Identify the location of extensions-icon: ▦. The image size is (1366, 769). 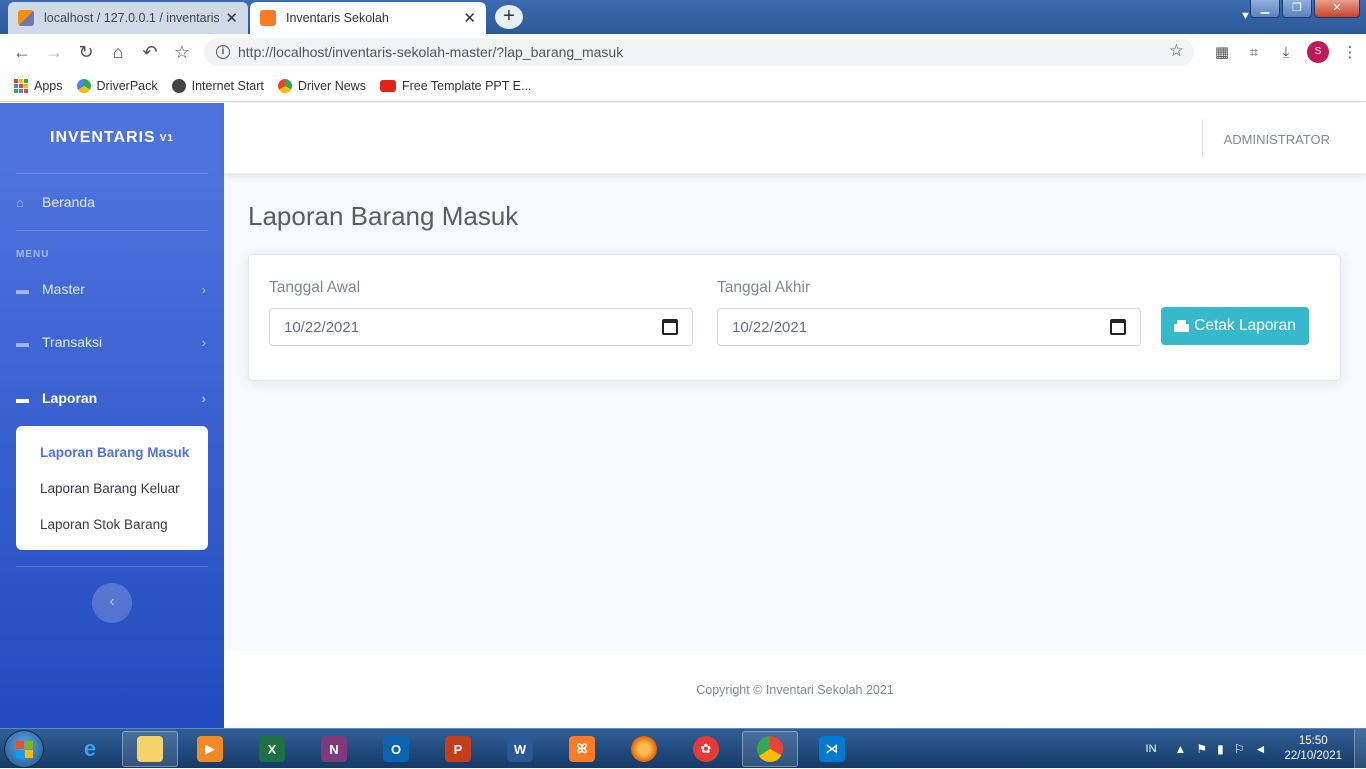
(1222, 52).